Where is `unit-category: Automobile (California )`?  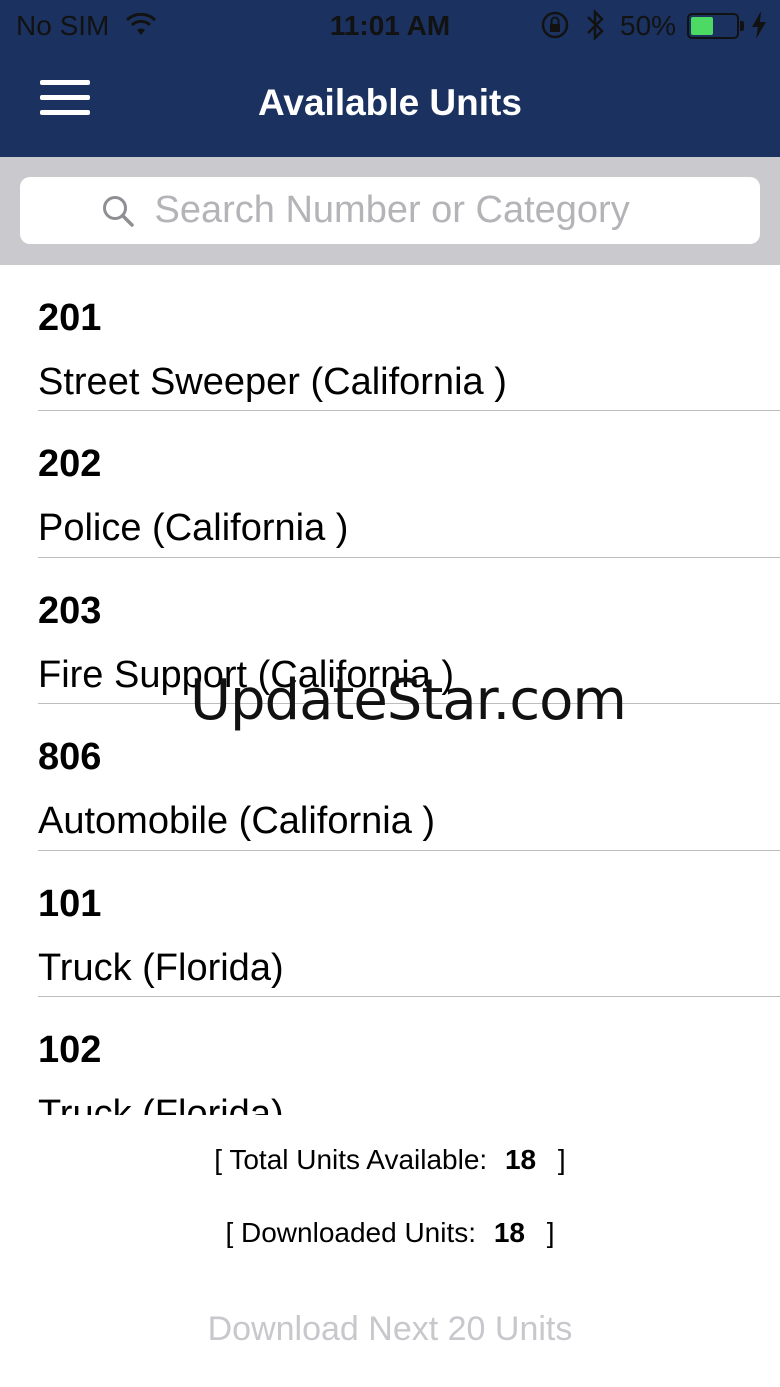 unit-category: Automobile (California ) is located at coordinates (237, 821).